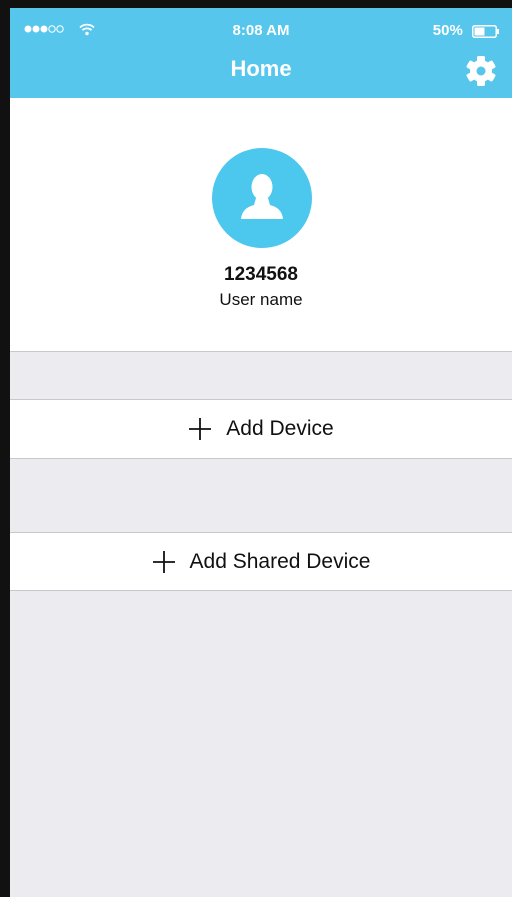 The height and width of the screenshot is (897, 512). What do you see at coordinates (261, 299) in the screenshot?
I see `user-name: User name` at bounding box center [261, 299].